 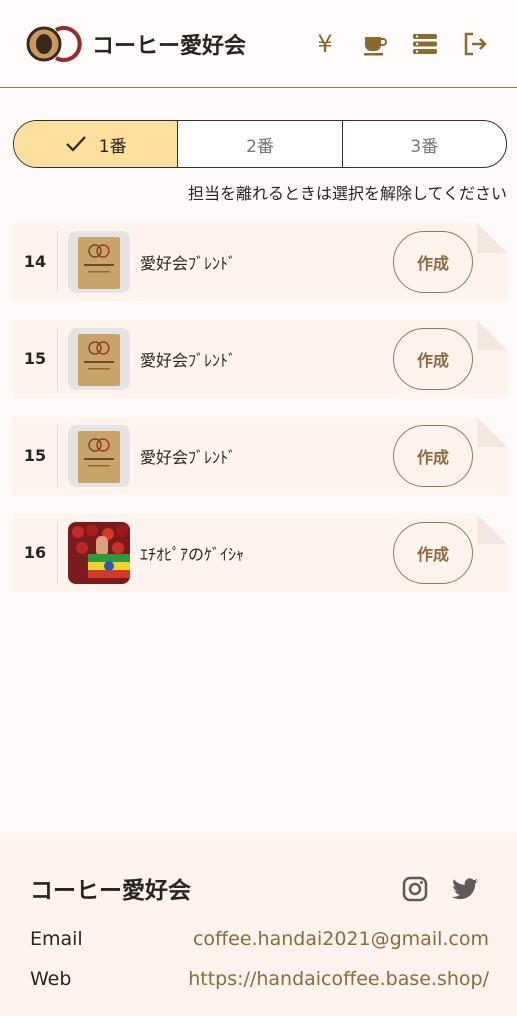 I want to click on check-icon, so click(x=75, y=144).